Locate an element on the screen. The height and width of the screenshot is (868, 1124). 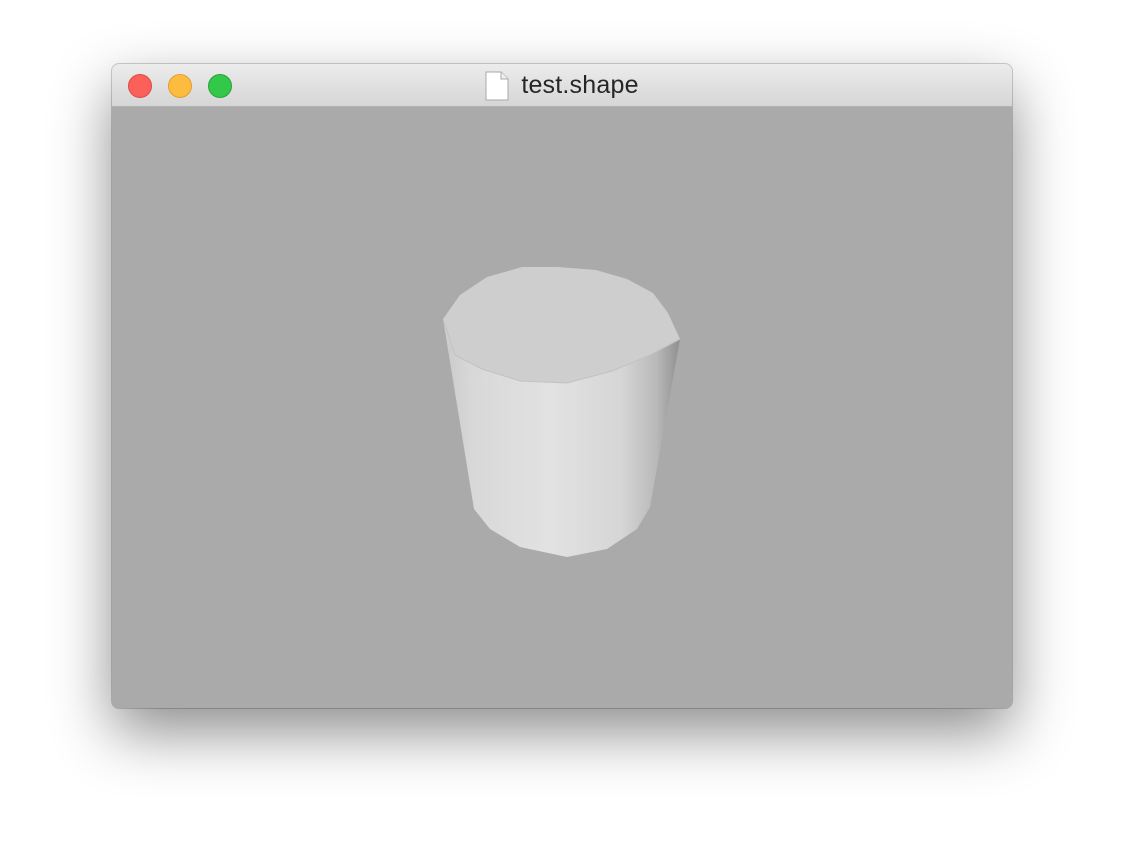
cylinder-object is located at coordinates (561, 412).